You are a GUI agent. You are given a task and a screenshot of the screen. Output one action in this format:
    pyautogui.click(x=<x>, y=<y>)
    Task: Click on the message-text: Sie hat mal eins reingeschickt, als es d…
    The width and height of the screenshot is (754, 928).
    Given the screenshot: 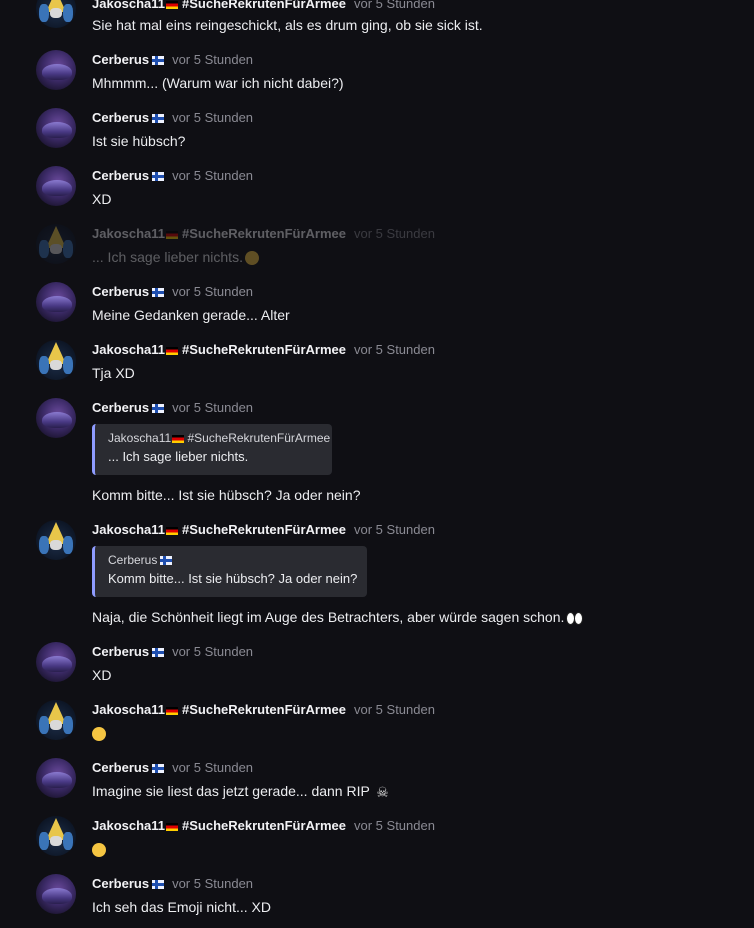 What is the action you would take?
    pyautogui.click(x=287, y=25)
    